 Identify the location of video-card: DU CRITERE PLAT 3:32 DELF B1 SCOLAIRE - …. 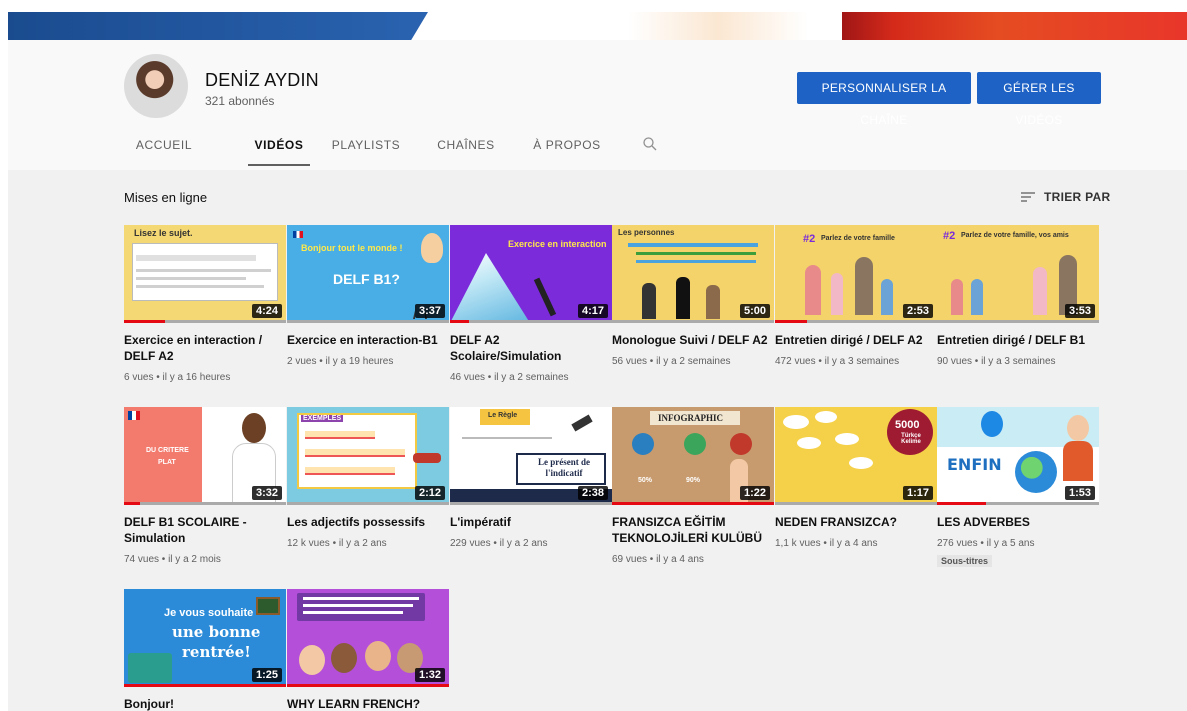
(205, 486).